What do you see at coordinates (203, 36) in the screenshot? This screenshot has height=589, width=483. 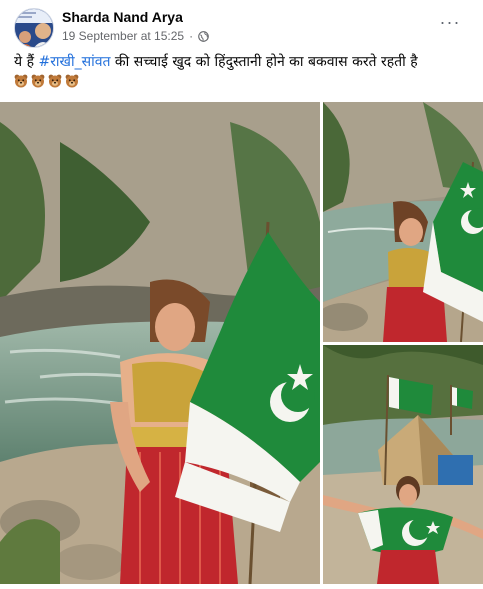 I see `globe-icon` at bounding box center [203, 36].